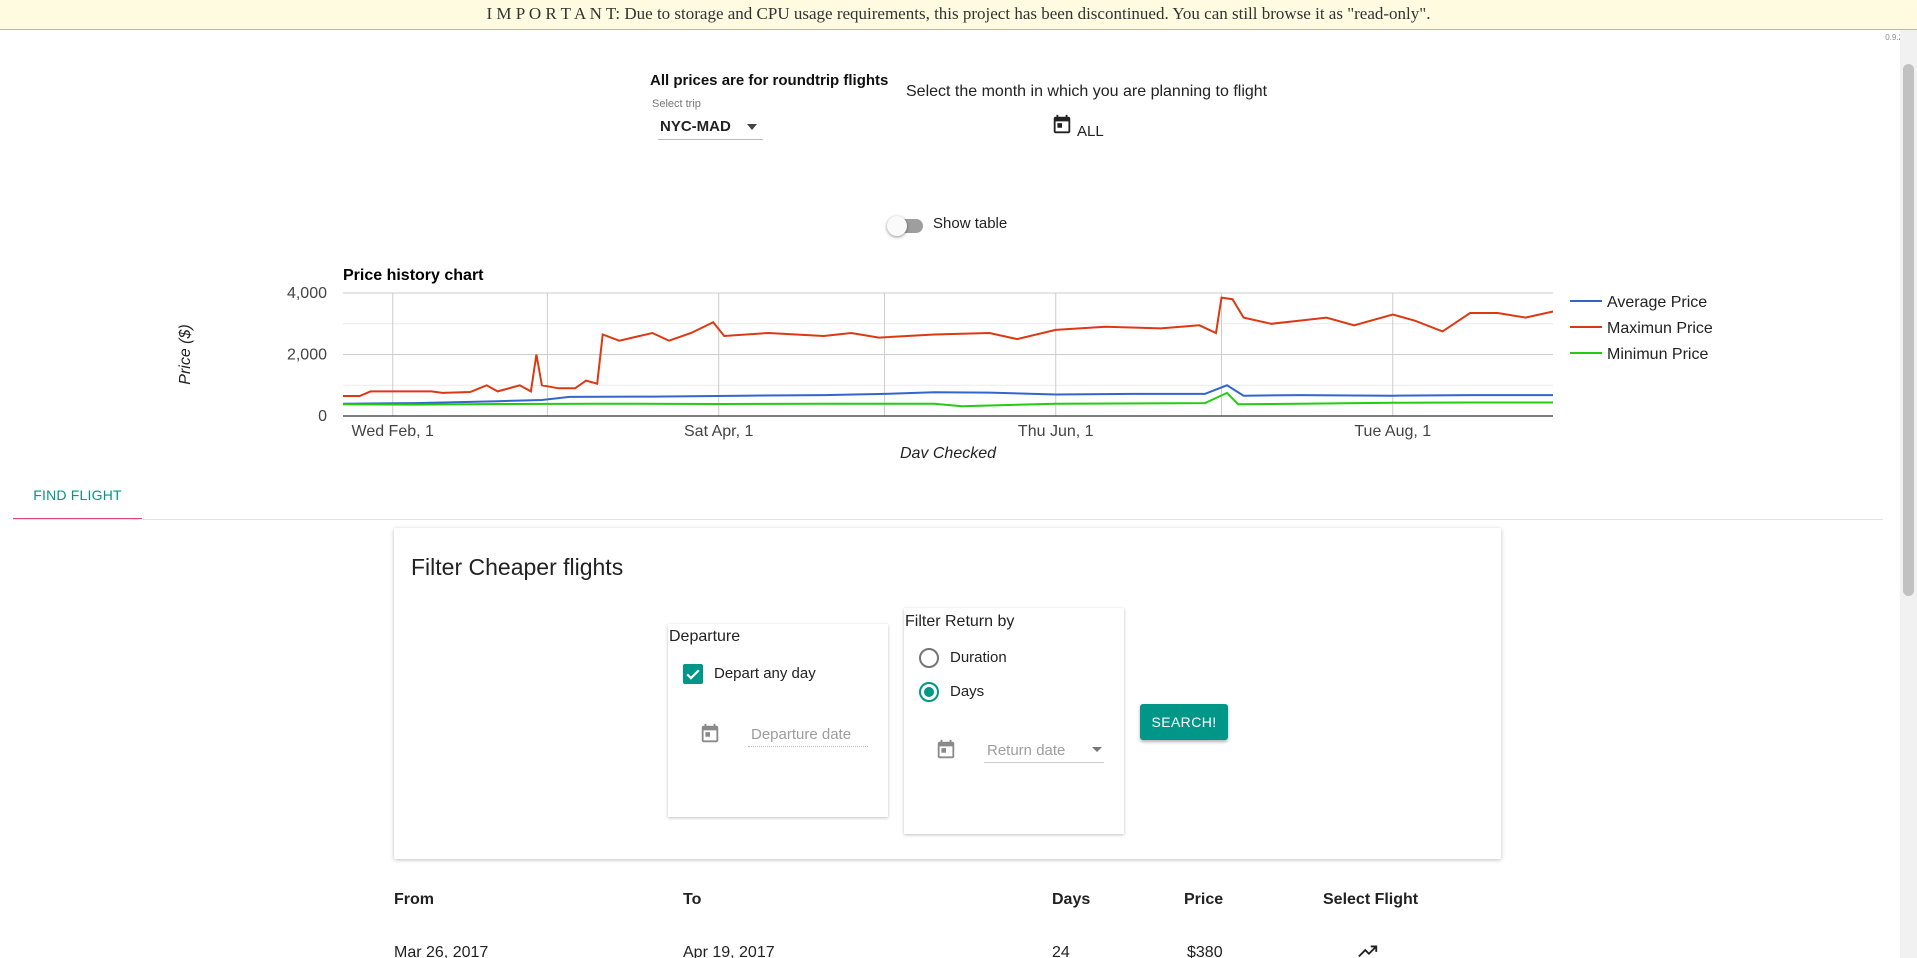 The image size is (1917, 958). I want to click on check-icon, so click(693, 674).